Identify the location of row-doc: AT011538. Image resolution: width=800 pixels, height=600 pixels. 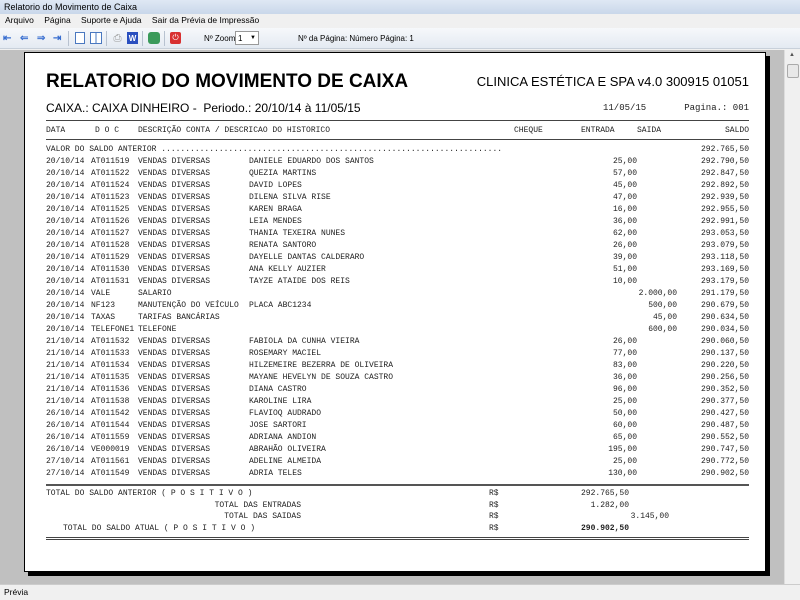
(110, 401).